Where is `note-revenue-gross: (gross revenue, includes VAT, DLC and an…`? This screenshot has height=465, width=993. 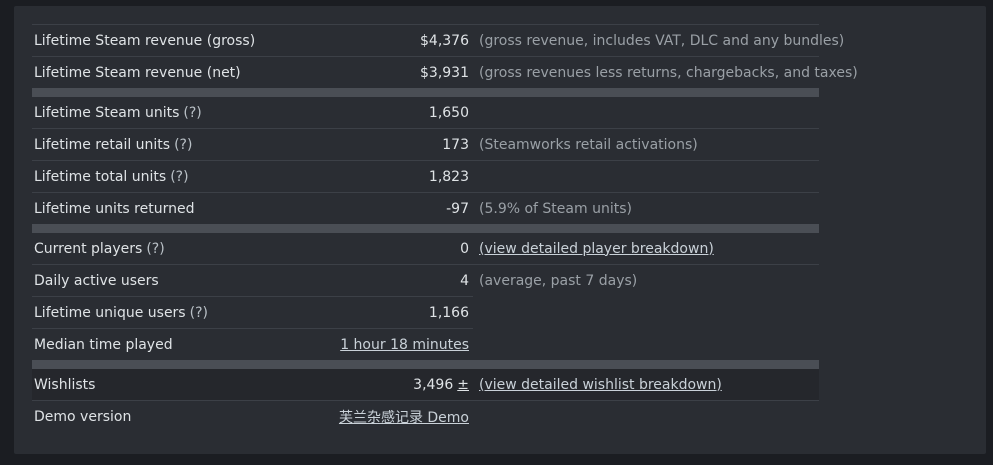 note-revenue-gross: (gross revenue, includes VAT, DLC and an… is located at coordinates (662, 40).